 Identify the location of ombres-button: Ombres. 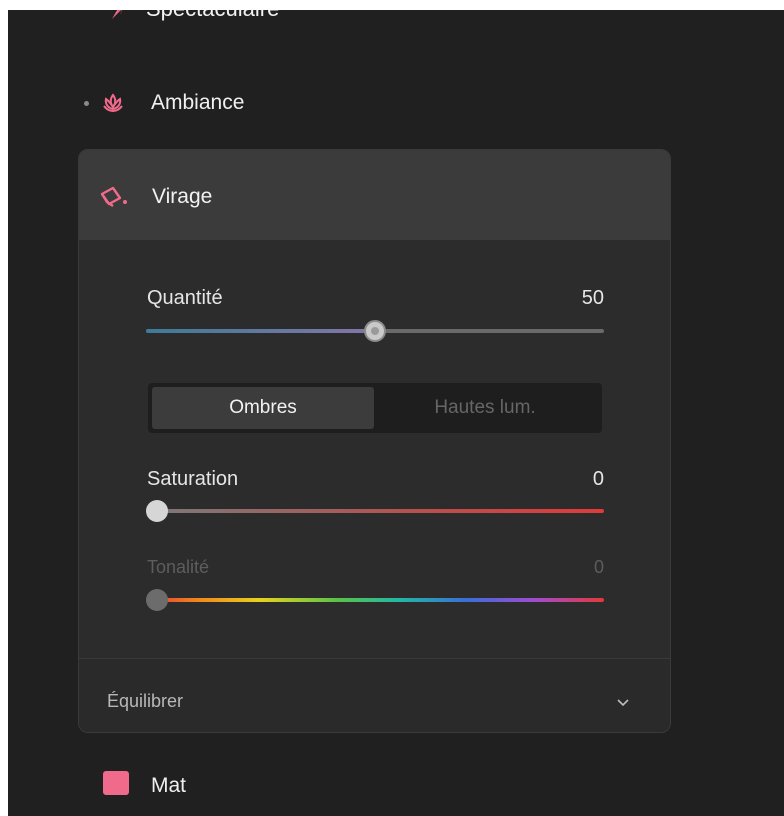
(263, 408).